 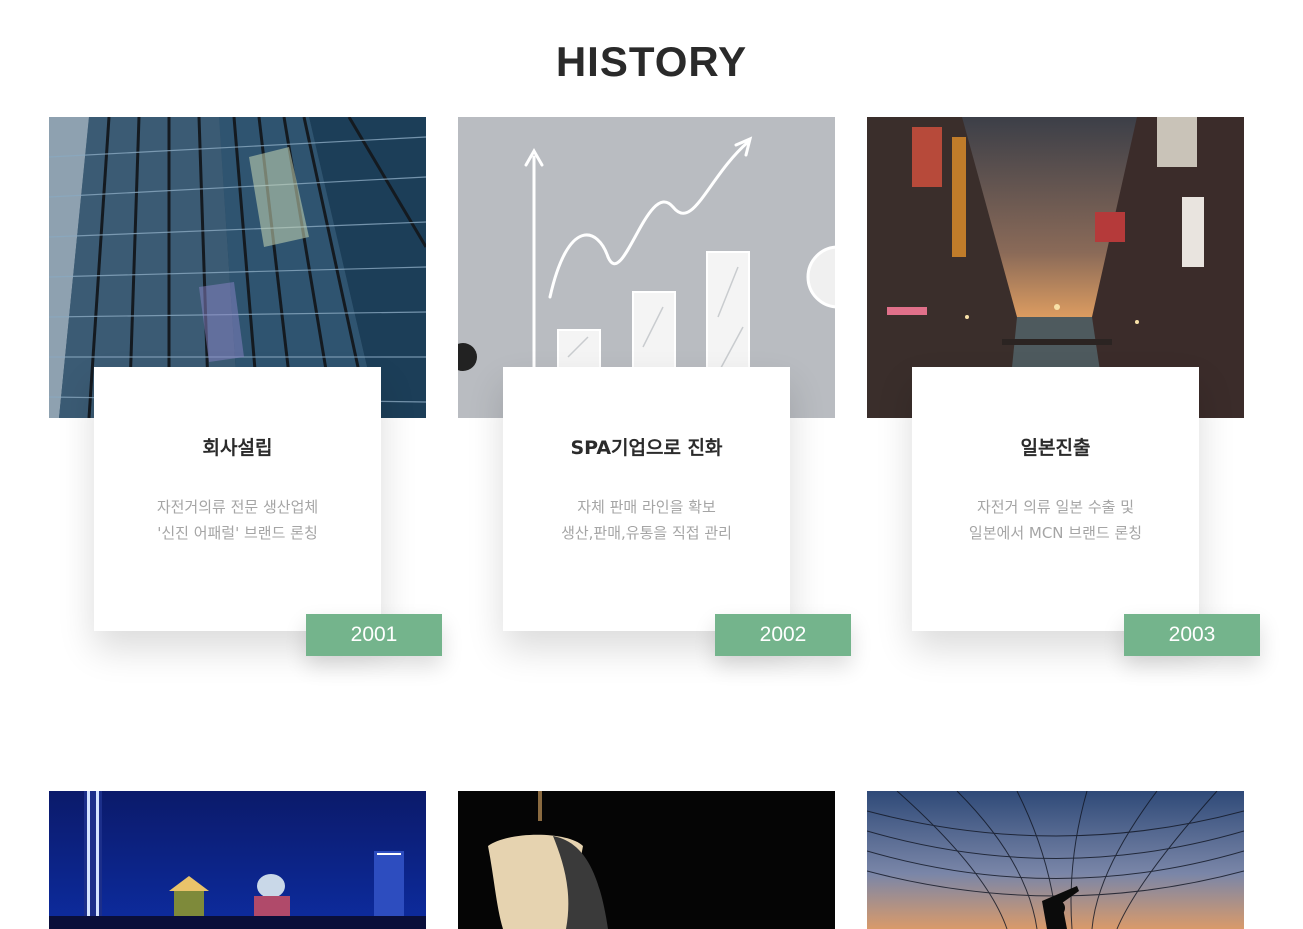 I want to click on history-title: 일본진출, so click(x=1055, y=448).